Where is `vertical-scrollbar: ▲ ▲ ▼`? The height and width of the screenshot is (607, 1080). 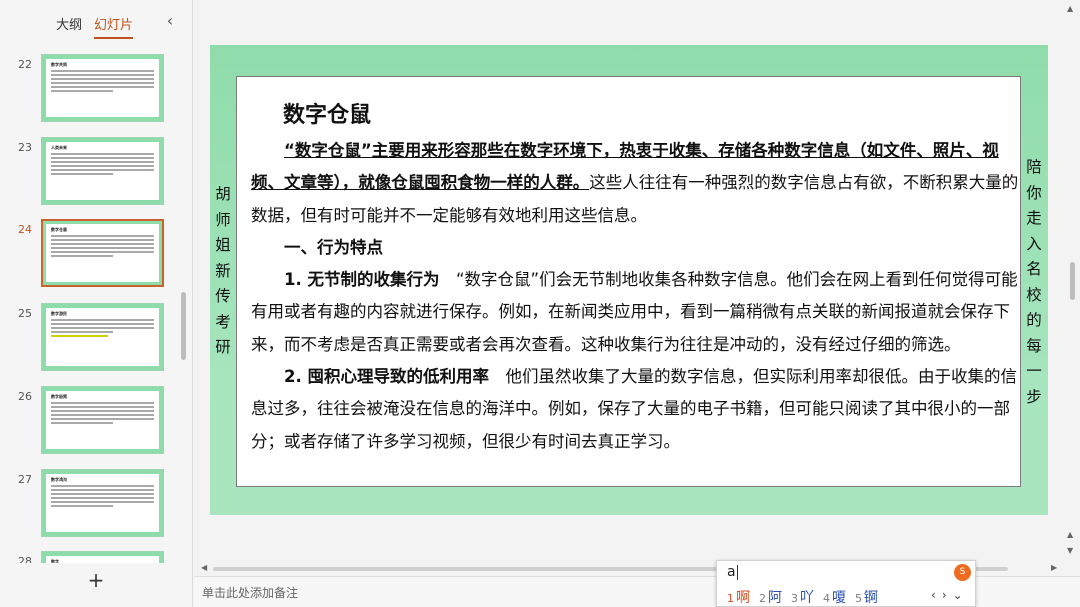
vertical-scrollbar: ▲ ▲ ▼ is located at coordinates (1072, 287).